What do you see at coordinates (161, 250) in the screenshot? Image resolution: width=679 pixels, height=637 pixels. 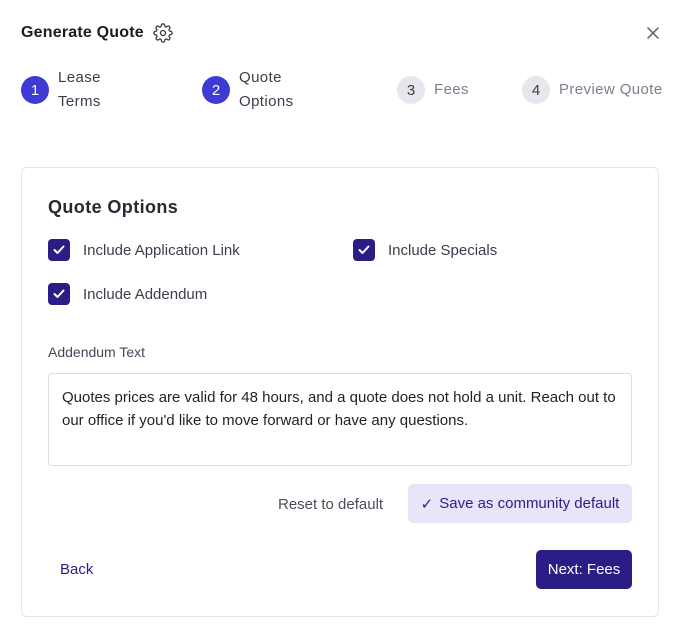 I see `checkbox-label: Include Application Link` at bounding box center [161, 250].